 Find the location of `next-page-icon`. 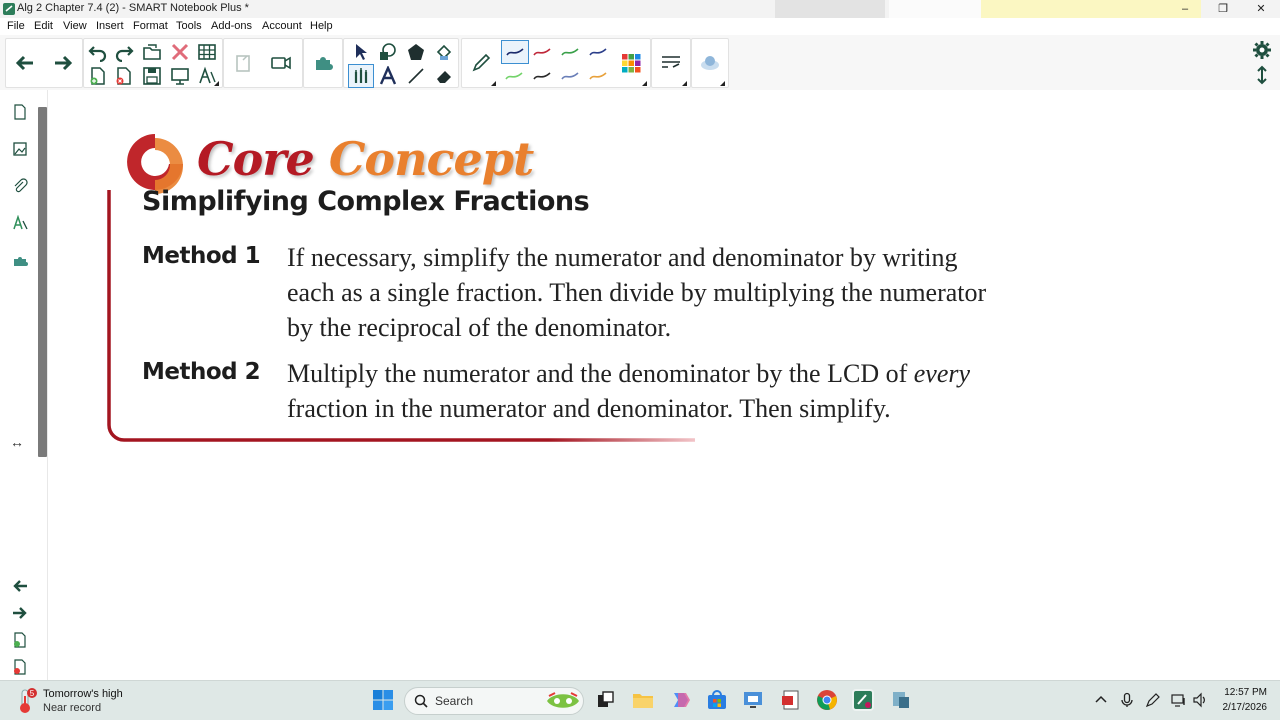

next-page-icon is located at coordinates (20, 613).